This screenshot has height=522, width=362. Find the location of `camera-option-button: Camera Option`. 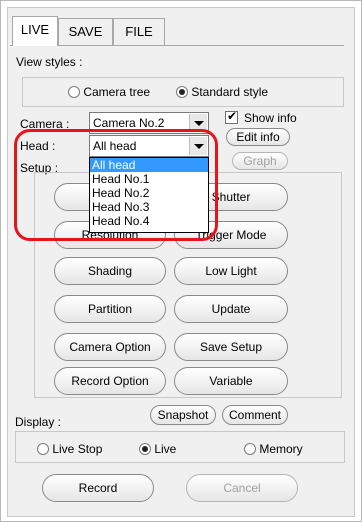

camera-option-button: Camera Option is located at coordinates (110, 347).